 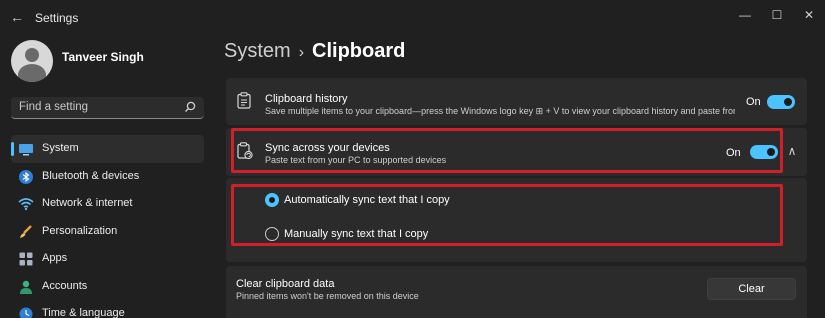 I want to click on wifi-icon, so click(x=26, y=204).